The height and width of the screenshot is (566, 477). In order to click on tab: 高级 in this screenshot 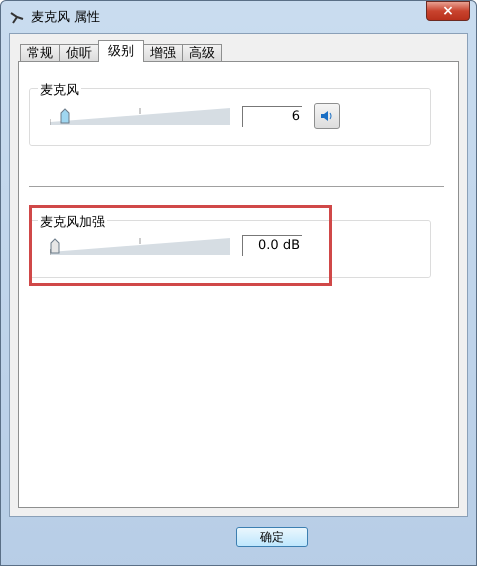, I will do `click(202, 53)`.